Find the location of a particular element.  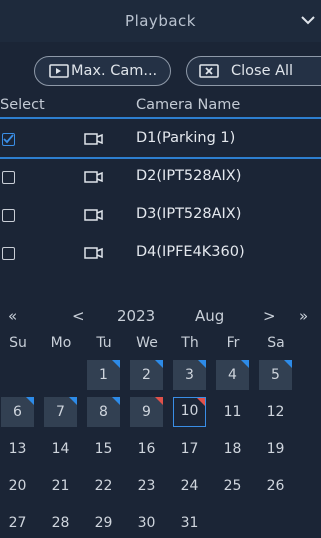

calendar-day: 22 is located at coordinates (103, 486).